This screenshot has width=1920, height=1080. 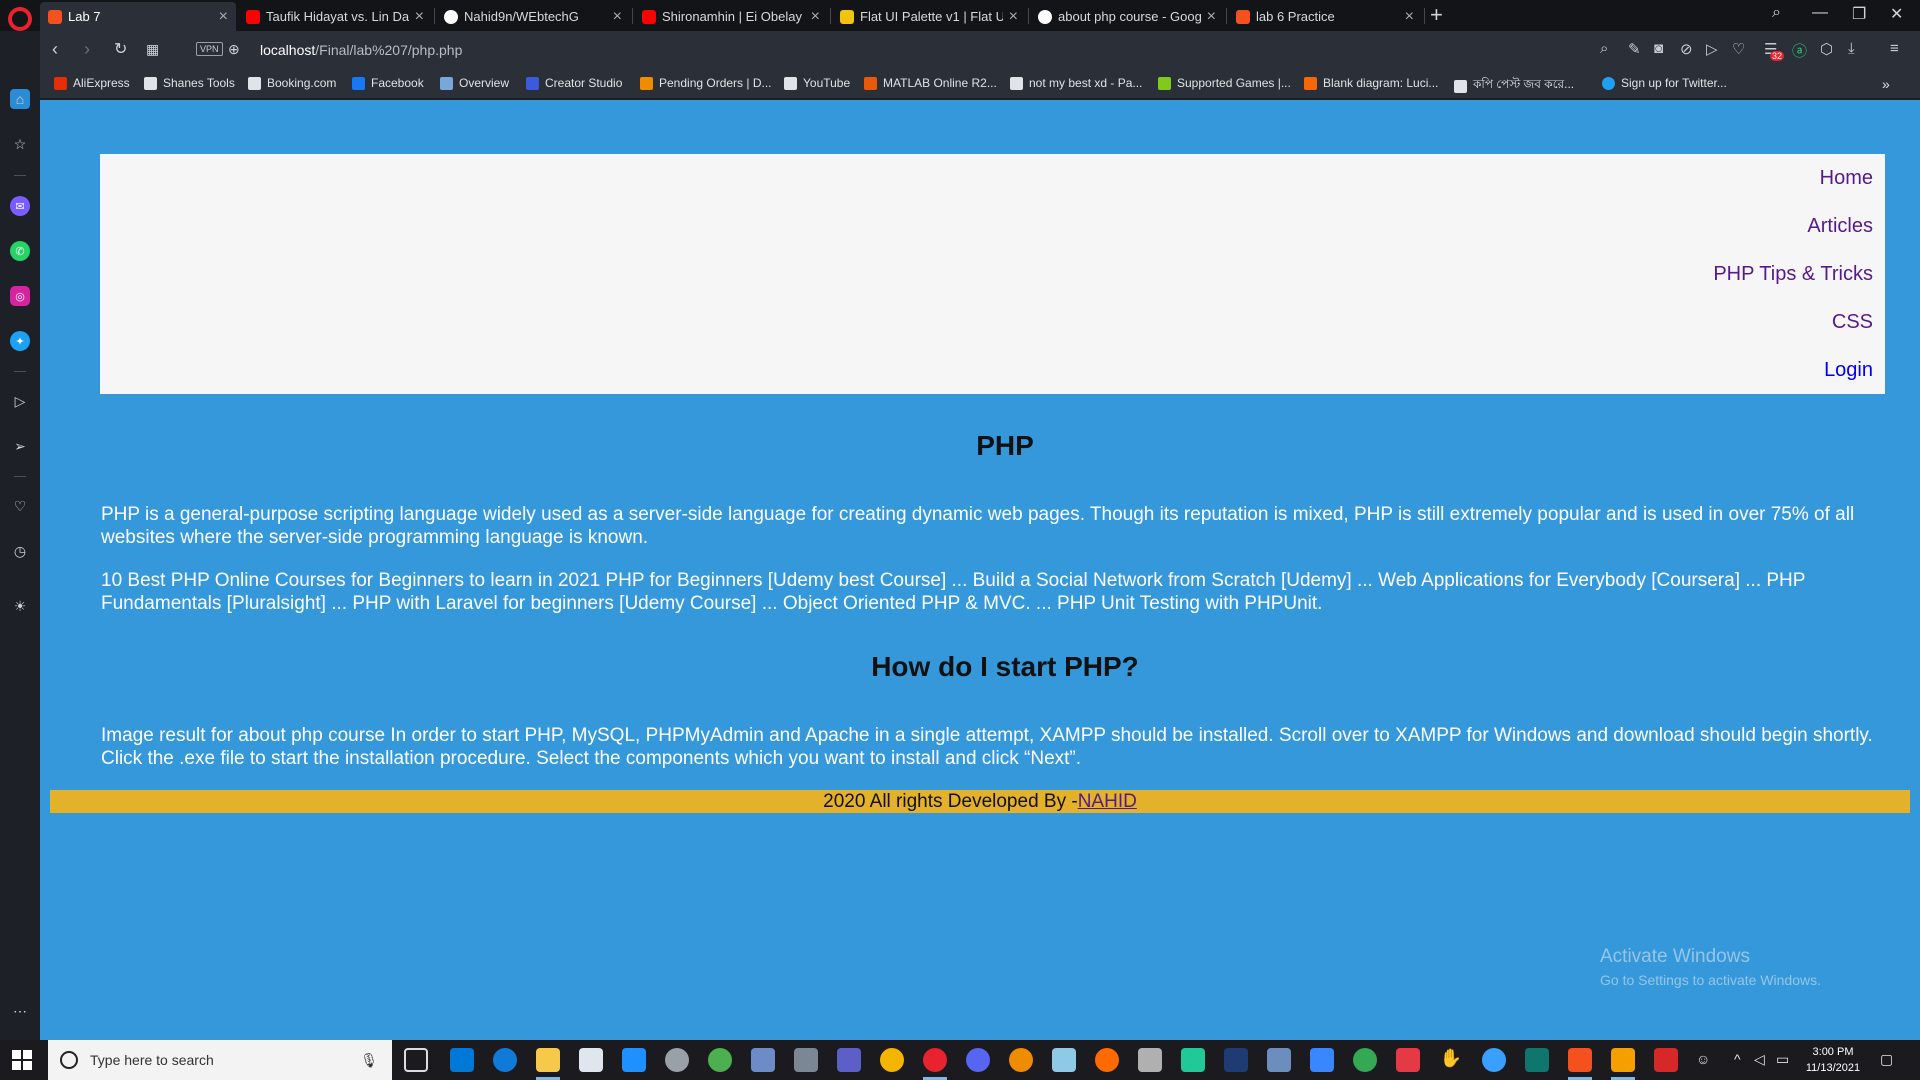 I want to click on camera-icon: ◙, so click(x=1658, y=48).